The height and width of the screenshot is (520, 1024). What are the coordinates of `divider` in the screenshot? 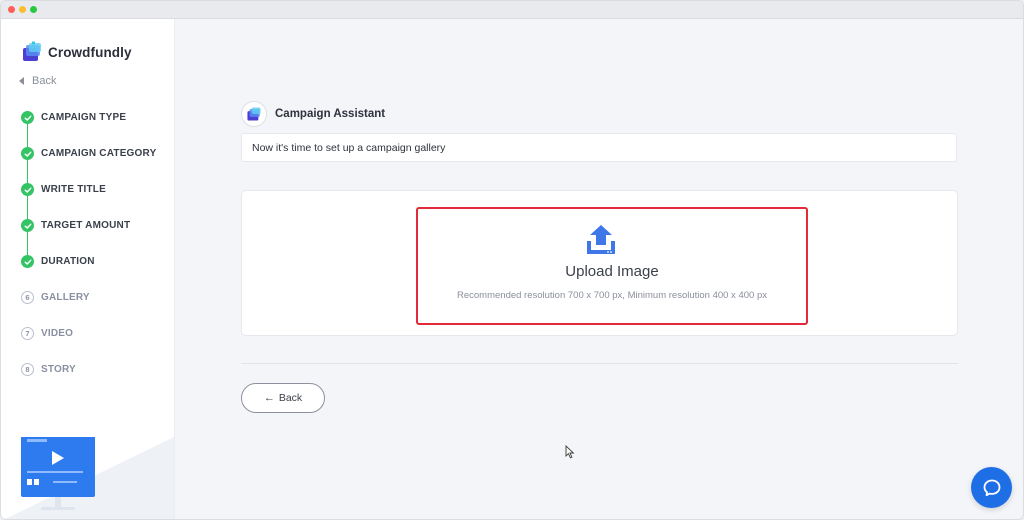 It's located at (599, 363).